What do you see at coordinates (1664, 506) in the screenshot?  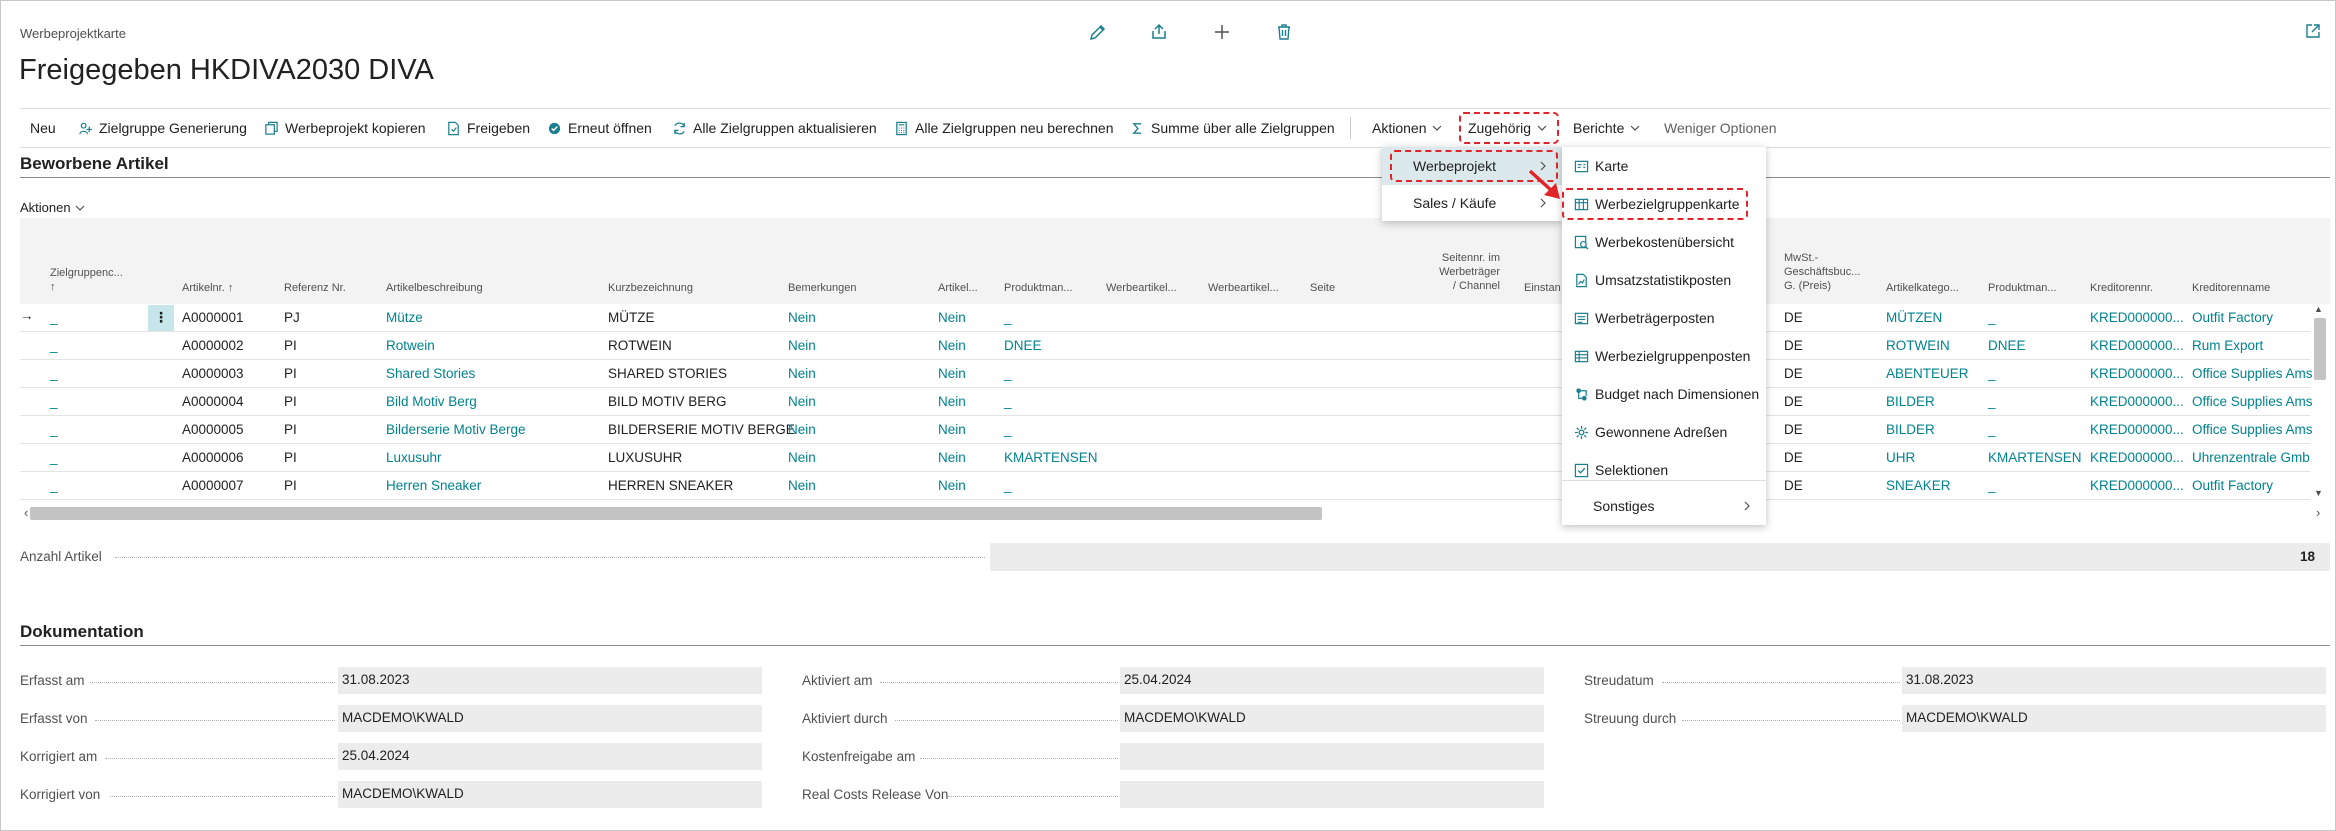 I see `menu-item-sonstiges: Sonstiges` at bounding box center [1664, 506].